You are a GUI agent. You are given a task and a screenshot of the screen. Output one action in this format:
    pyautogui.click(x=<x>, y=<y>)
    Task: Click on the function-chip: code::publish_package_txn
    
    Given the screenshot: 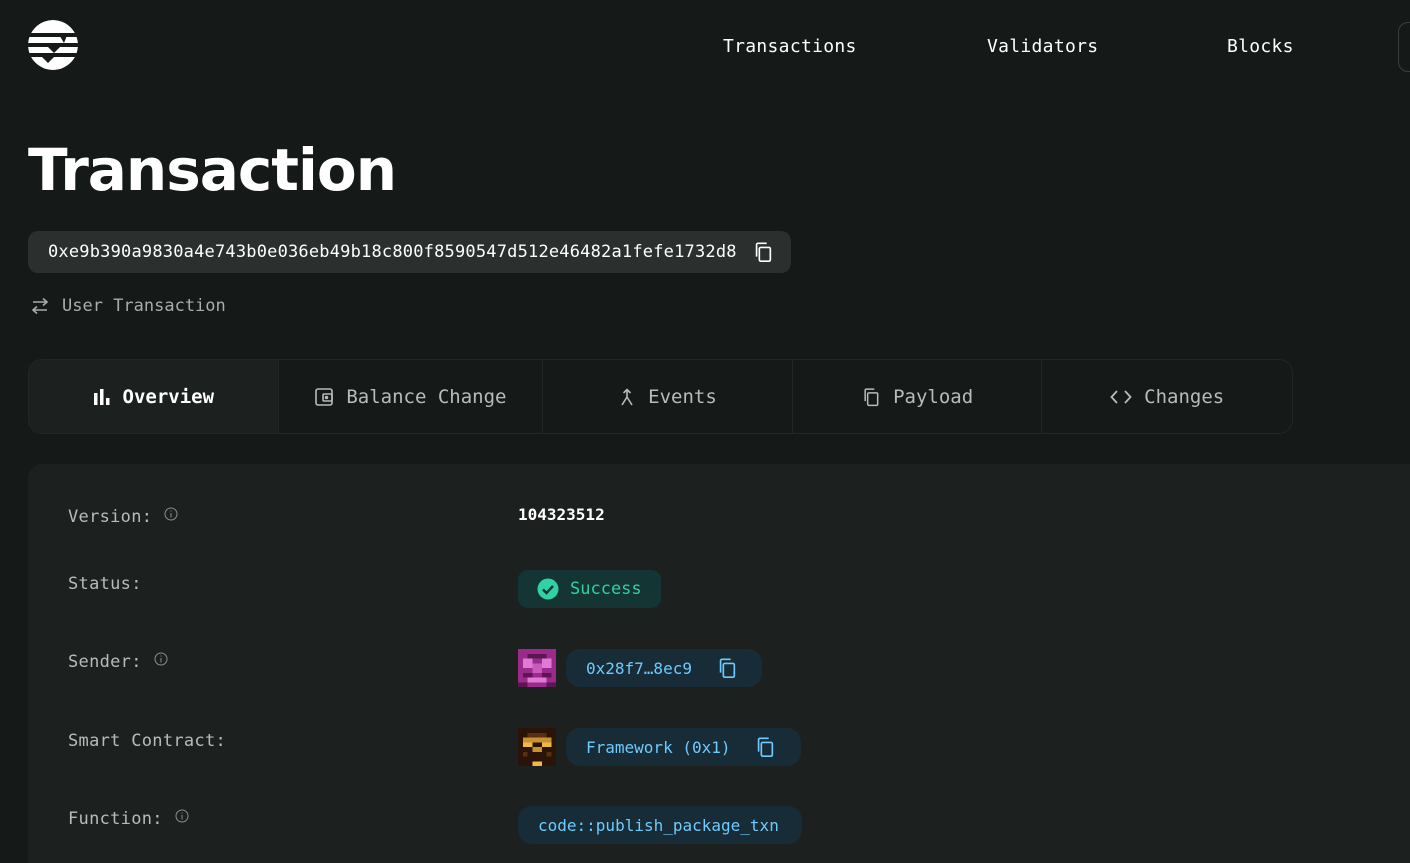 What is the action you would take?
    pyautogui.click(x=660, y=825)
    